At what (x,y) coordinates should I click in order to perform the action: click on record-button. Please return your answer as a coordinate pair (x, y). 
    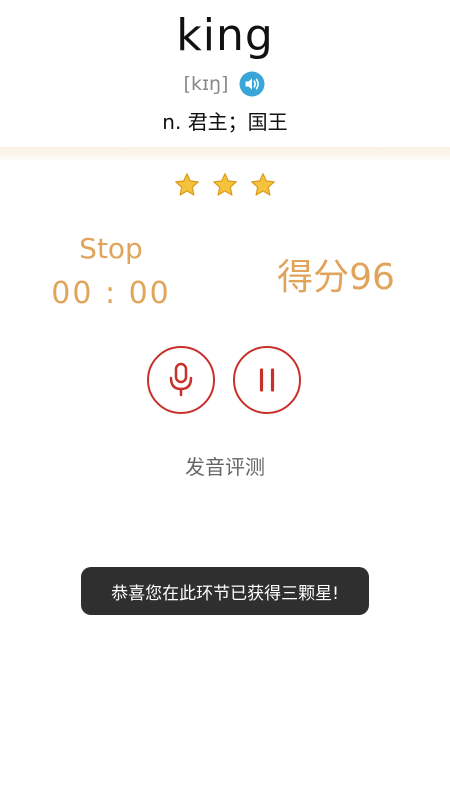
    Looking at the image, I should click on (181, 380).